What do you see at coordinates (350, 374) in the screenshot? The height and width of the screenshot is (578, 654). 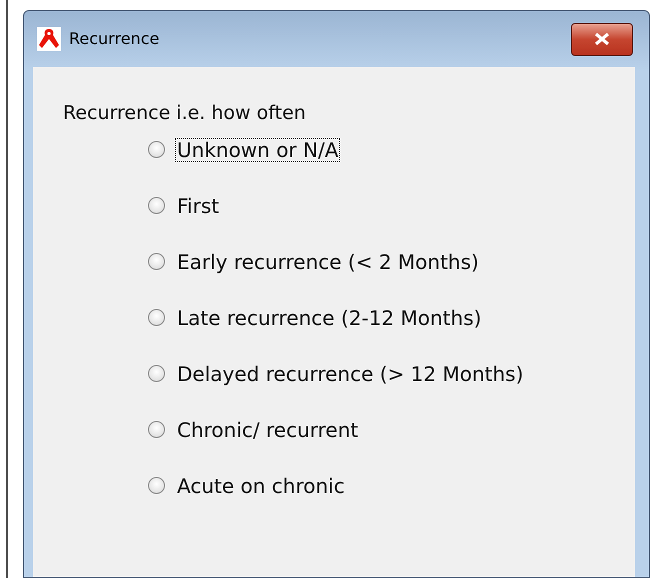 I see `option-label: Delayed recurrence (> 12 Months)` at bounding box center [350, 374].